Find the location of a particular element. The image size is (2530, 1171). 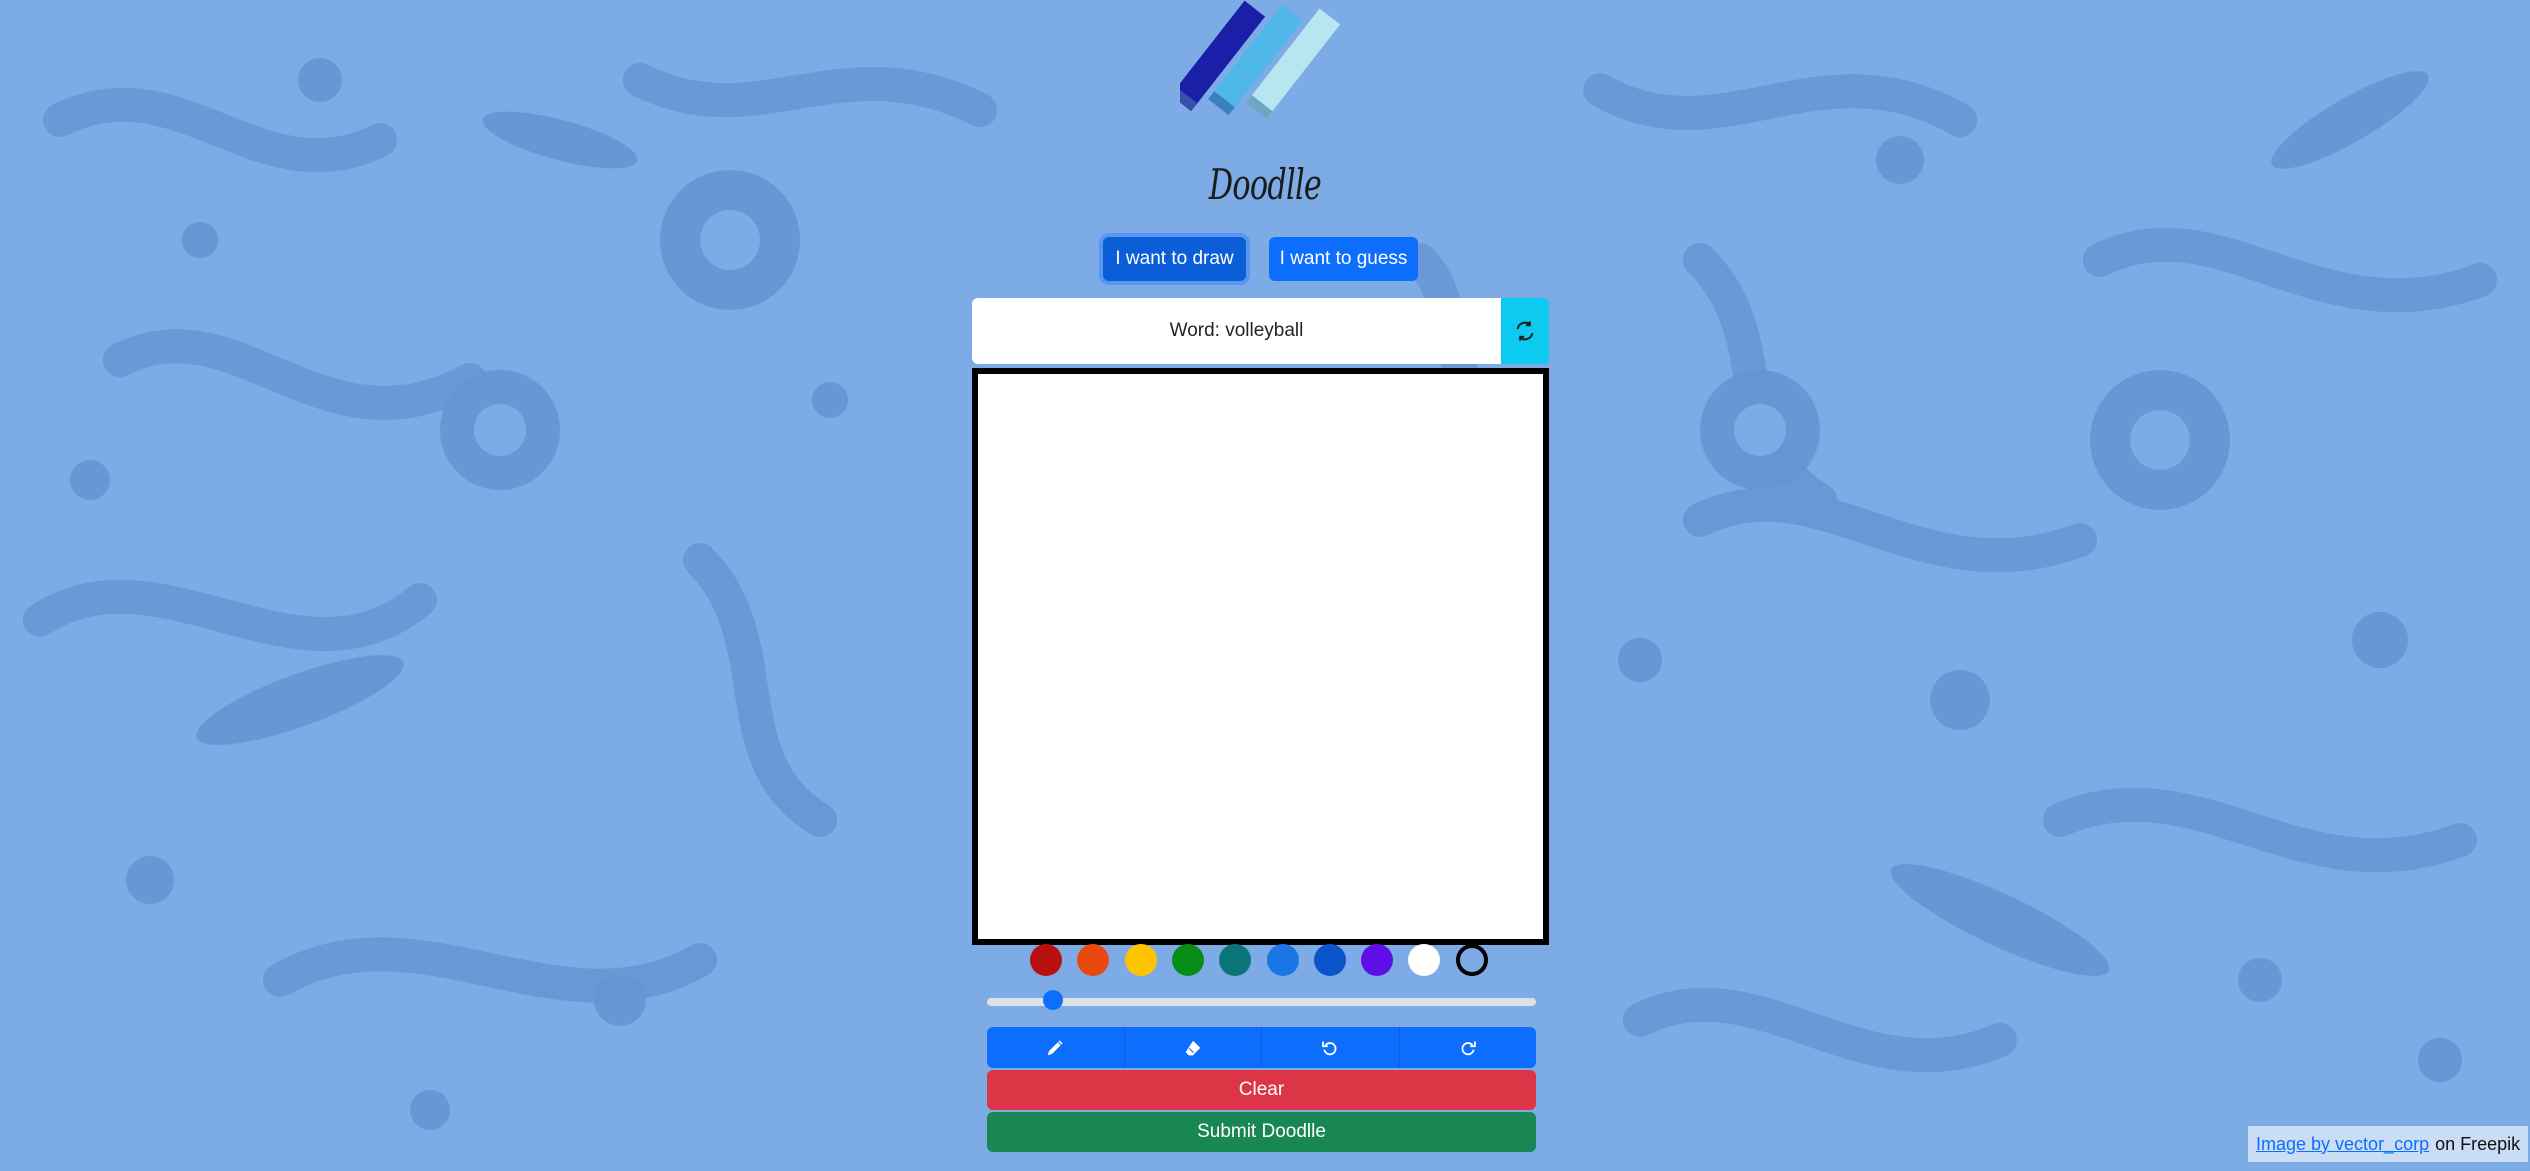

word-display: Word: volleyball is located at coordinates (1236, 331).